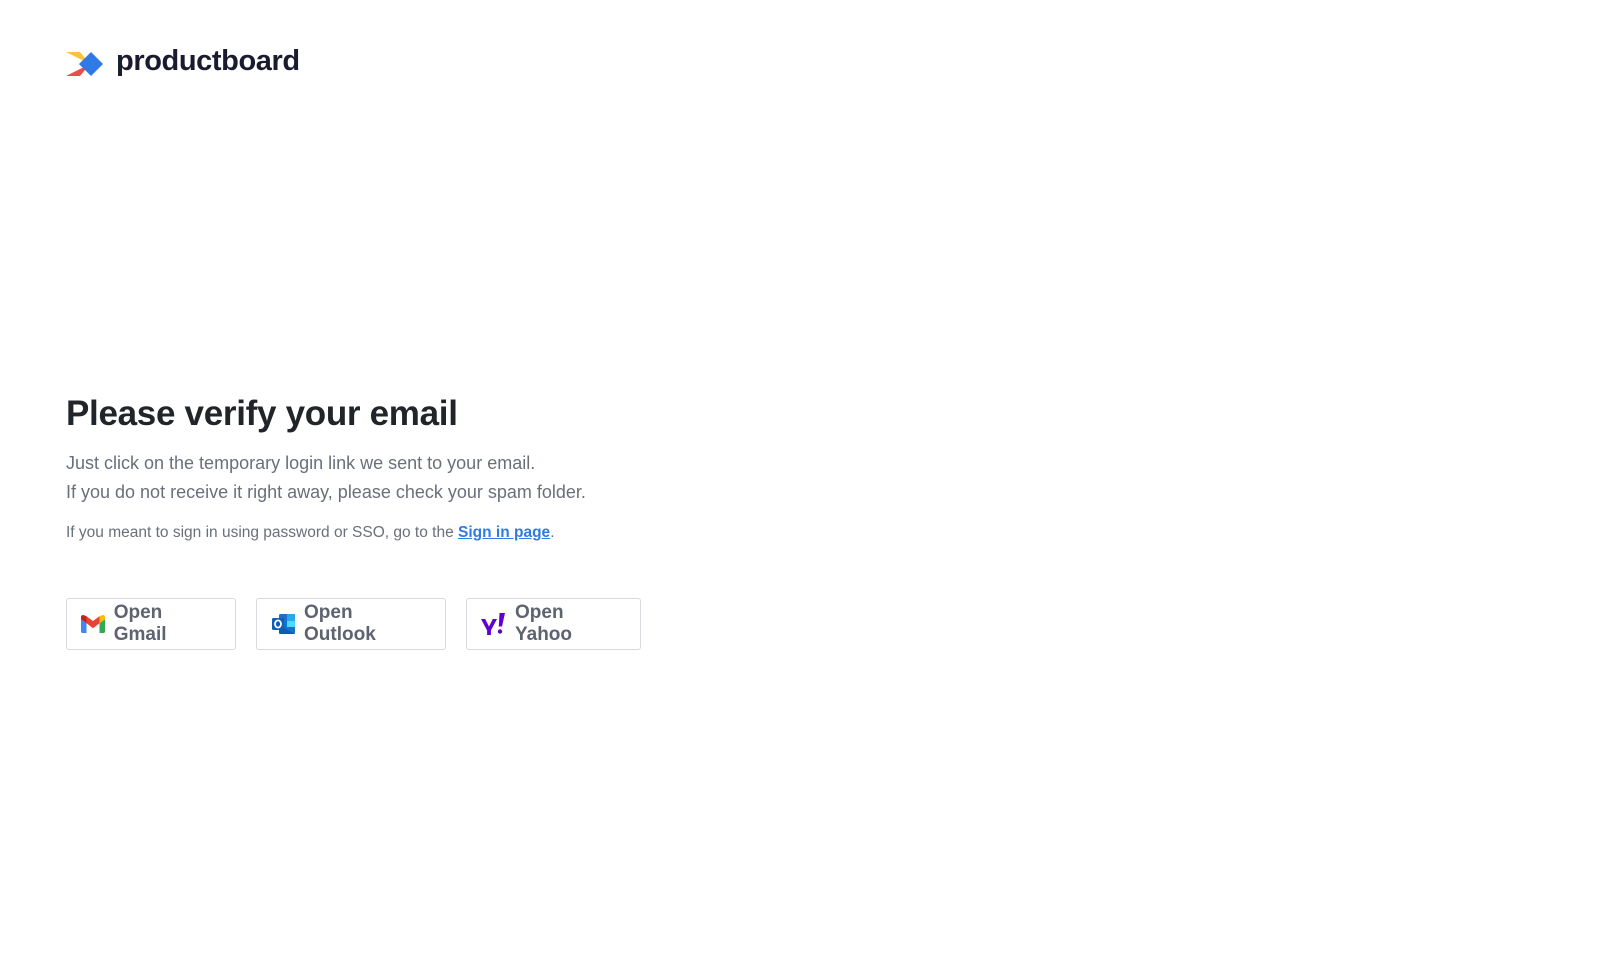  Describe the element at coordinates (208, 60) in the screenshot. I see `brand-name: productboard` at that location.